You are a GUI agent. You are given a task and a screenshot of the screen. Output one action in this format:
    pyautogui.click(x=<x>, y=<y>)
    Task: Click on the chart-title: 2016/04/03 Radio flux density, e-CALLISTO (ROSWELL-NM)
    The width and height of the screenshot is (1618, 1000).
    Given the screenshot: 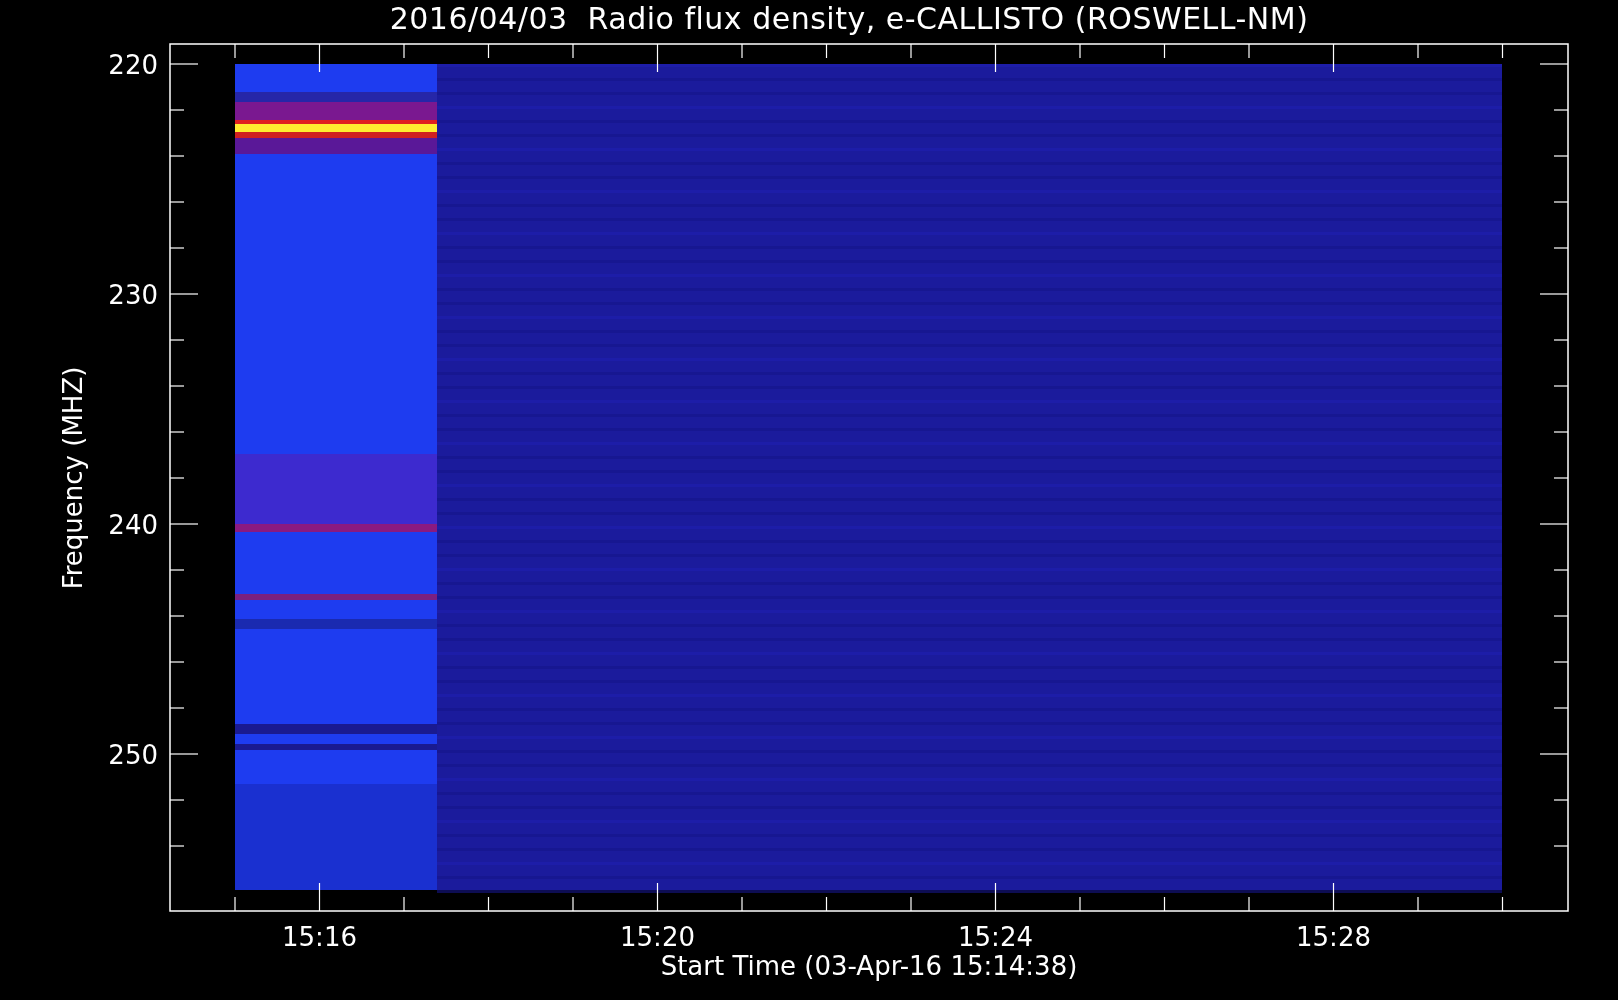 What is the action you would take?
    pyautogui.click(x=849, y=19)
    